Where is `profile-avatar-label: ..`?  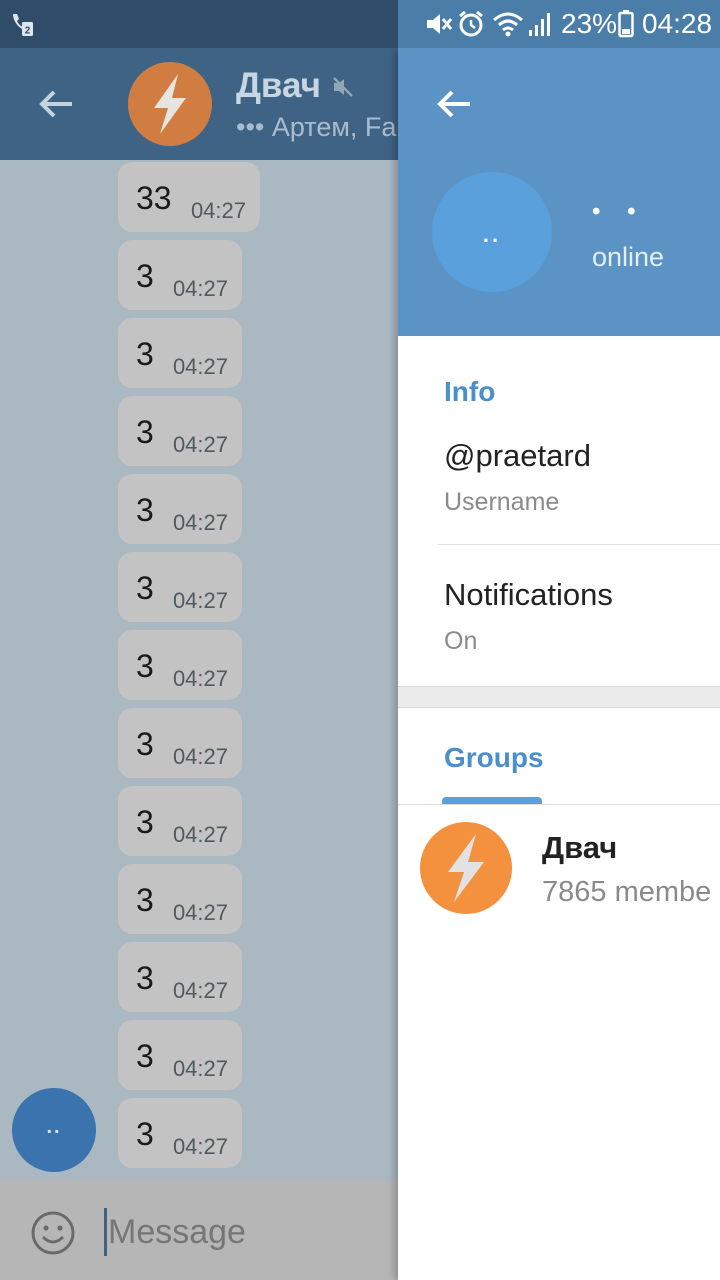 profile-avatar-label: .. is located at coordinates (492, 234).